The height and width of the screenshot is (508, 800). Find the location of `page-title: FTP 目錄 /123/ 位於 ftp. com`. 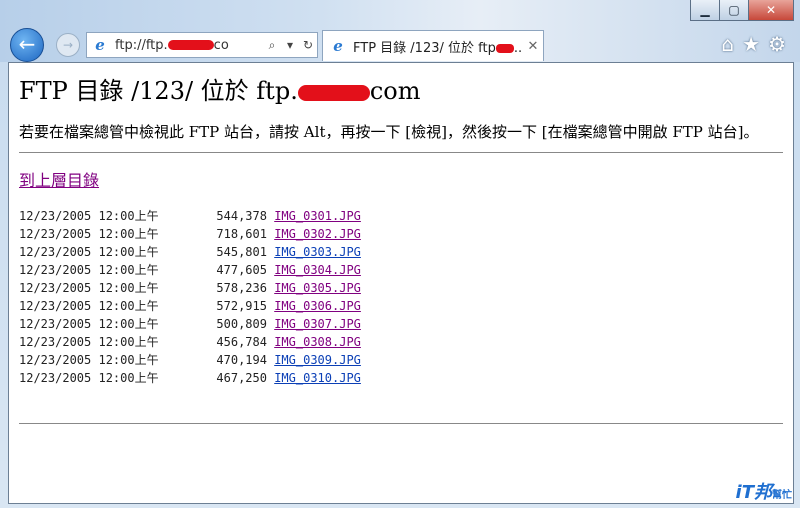

page-title: FTP 目錄 /123/ 位於 ftp. com is located at coordinates (406, 88).